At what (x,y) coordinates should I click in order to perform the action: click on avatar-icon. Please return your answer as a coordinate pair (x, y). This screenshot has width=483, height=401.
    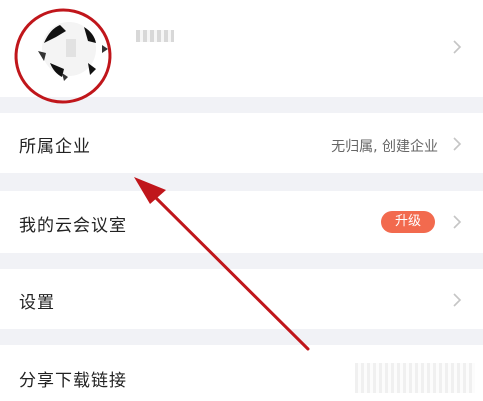
    Looking at the image, I should click on (73, 51).